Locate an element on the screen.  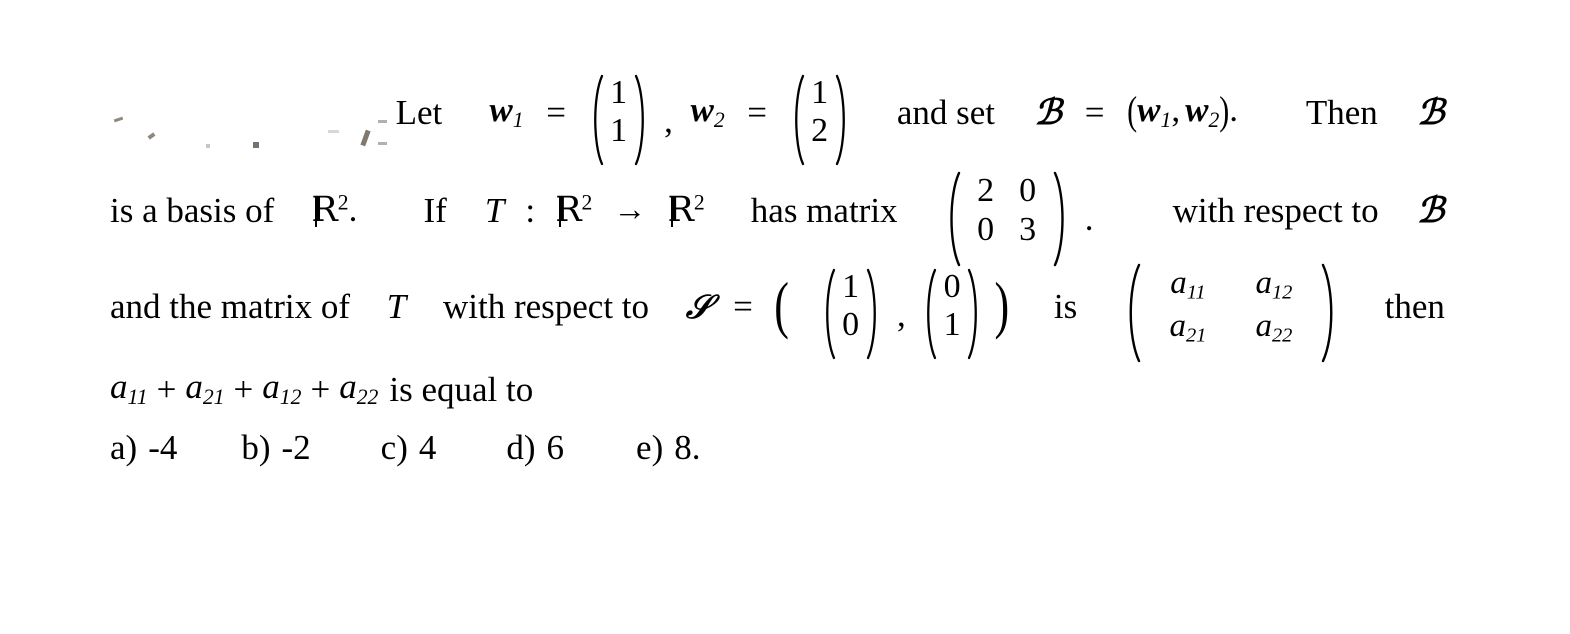
option-label: a) is located at coordinates (124, 447).